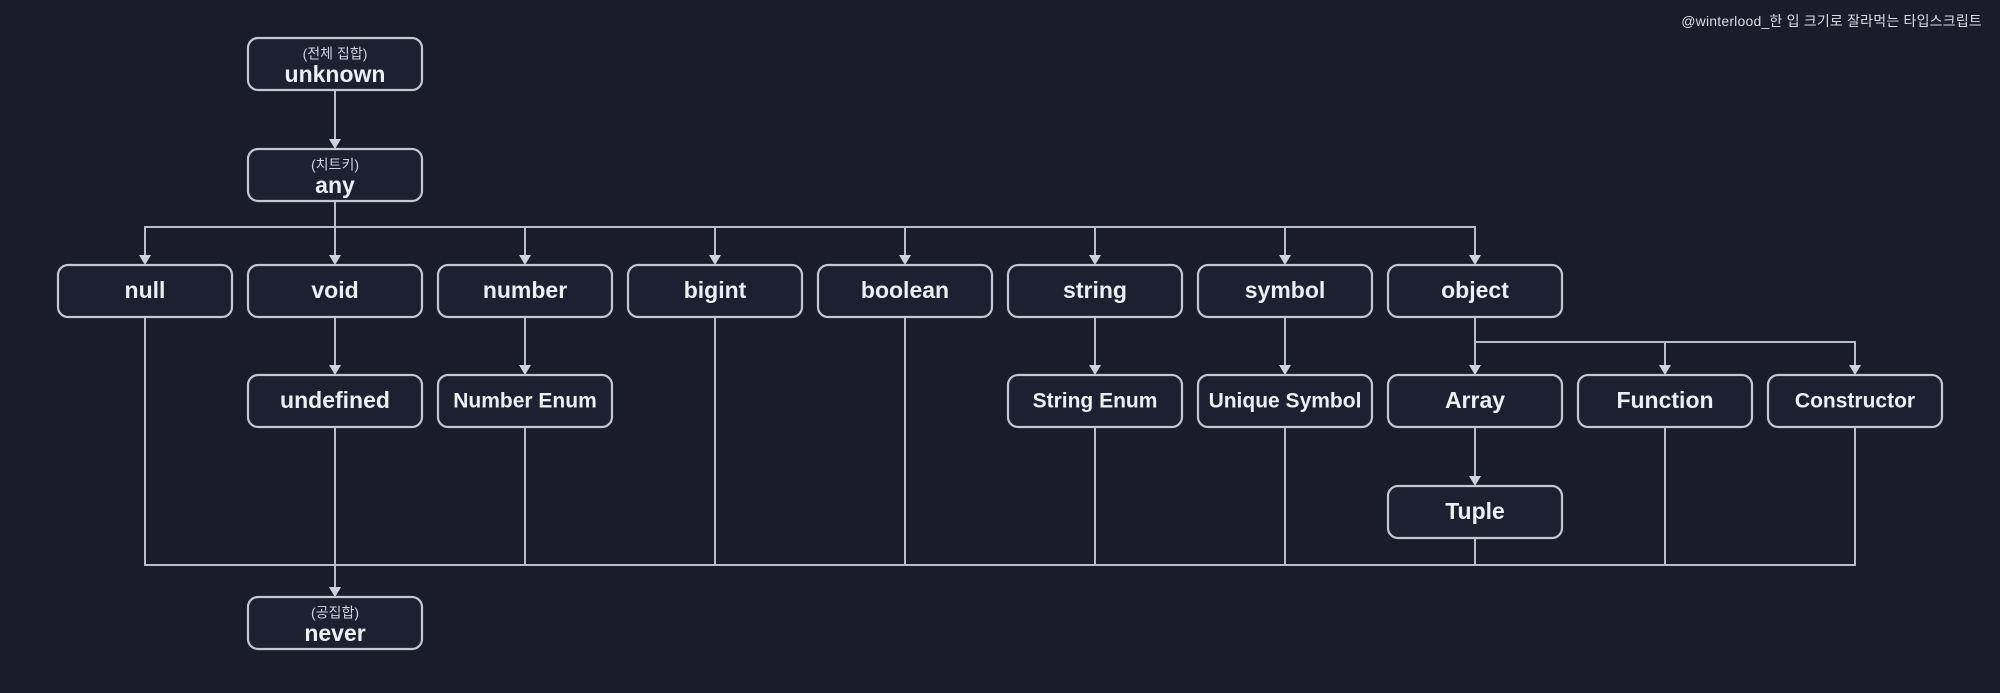 Image resolution: width=2000 pixels, height=693 pixels. I want to click on node-string-enum: String Enum, so click(1095, 401).